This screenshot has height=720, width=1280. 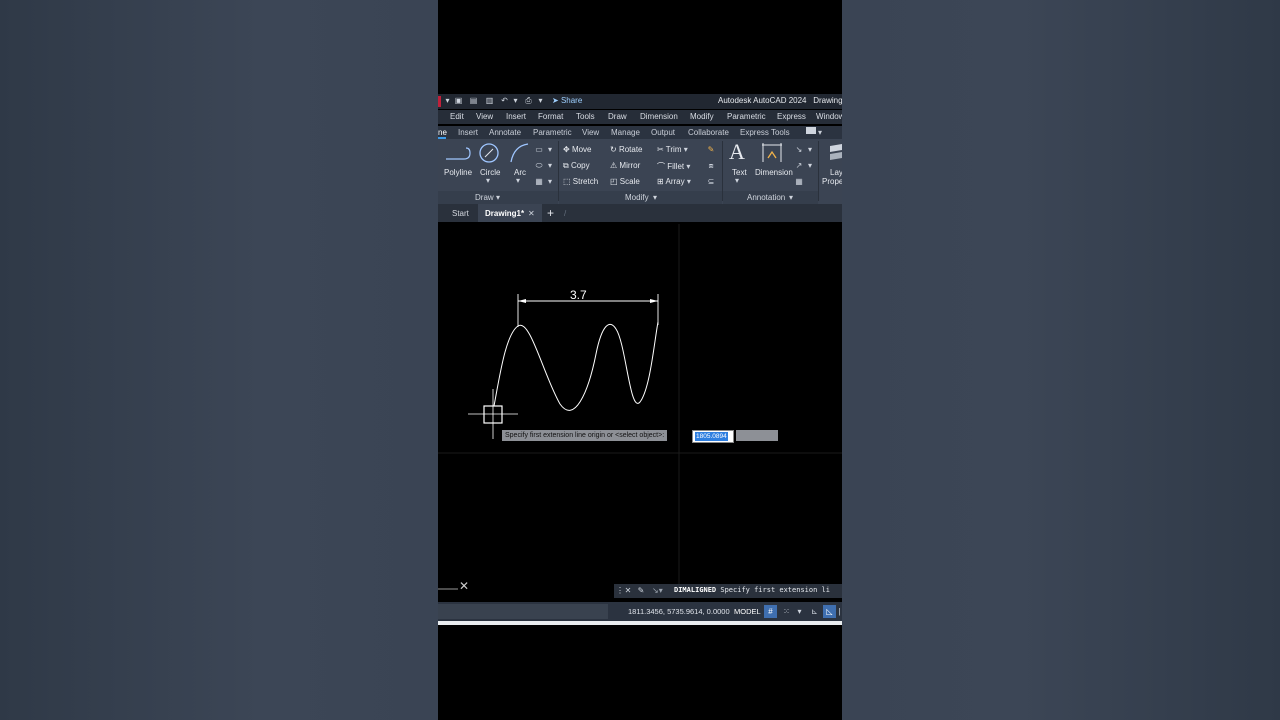 What do you see at coordinates (810, 149) in the screenshot?
I see `leader-dropdown-icon: ▾` at bounding box center [810, 149].